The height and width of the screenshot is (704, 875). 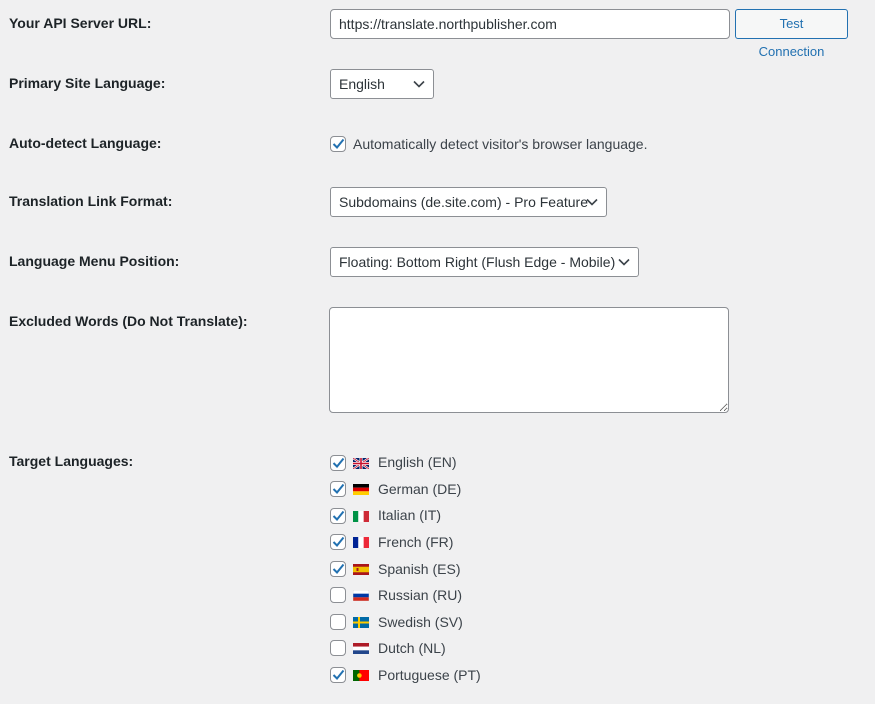 What do you see at coordinates (128, 321) in the screenshot?
I see `excluded-words-label: Excluded Words (Do Not Translate):` at bounding box center [128, 321].